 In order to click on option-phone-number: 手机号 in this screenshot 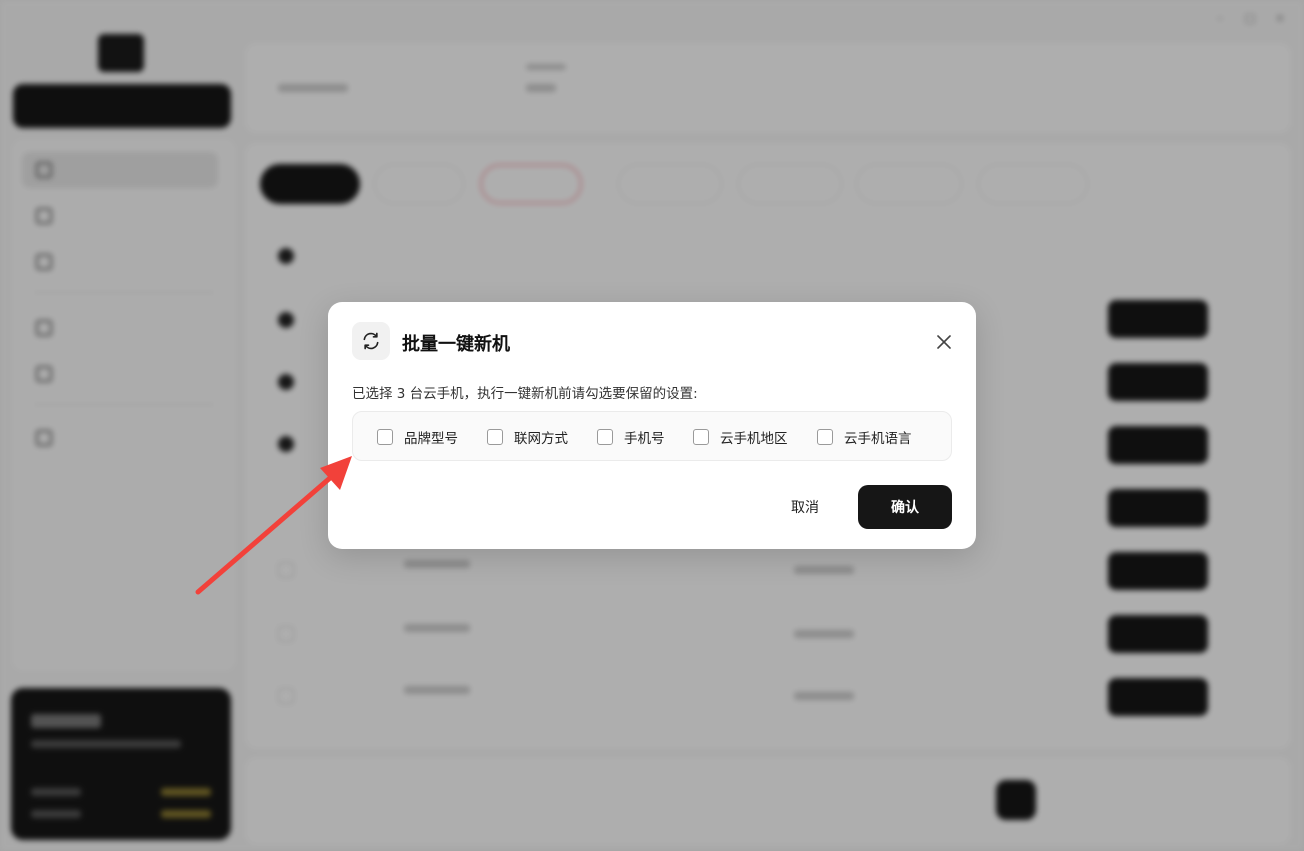, I will do `click(631, 437)`.